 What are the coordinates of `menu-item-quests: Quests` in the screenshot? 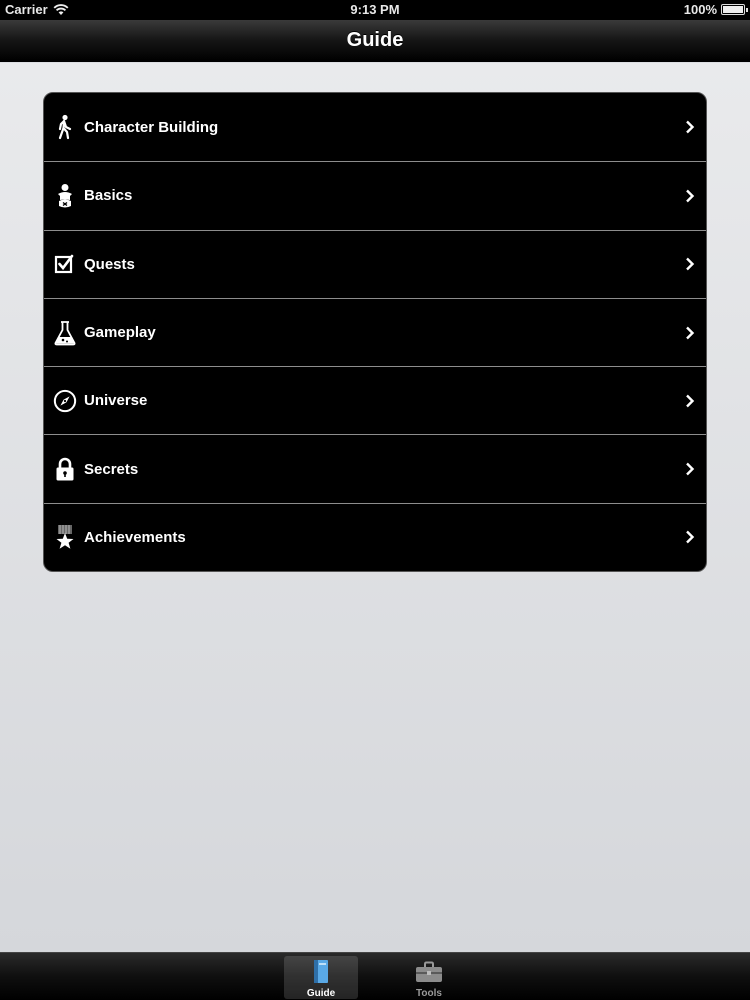 It's located at (375, 263).